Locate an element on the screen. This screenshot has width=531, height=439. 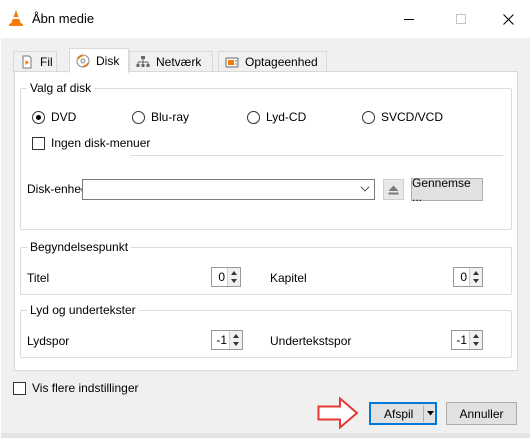
no-disc-menus-checkbox: Ingen disk-menuer is located at coordinates (91, 143).